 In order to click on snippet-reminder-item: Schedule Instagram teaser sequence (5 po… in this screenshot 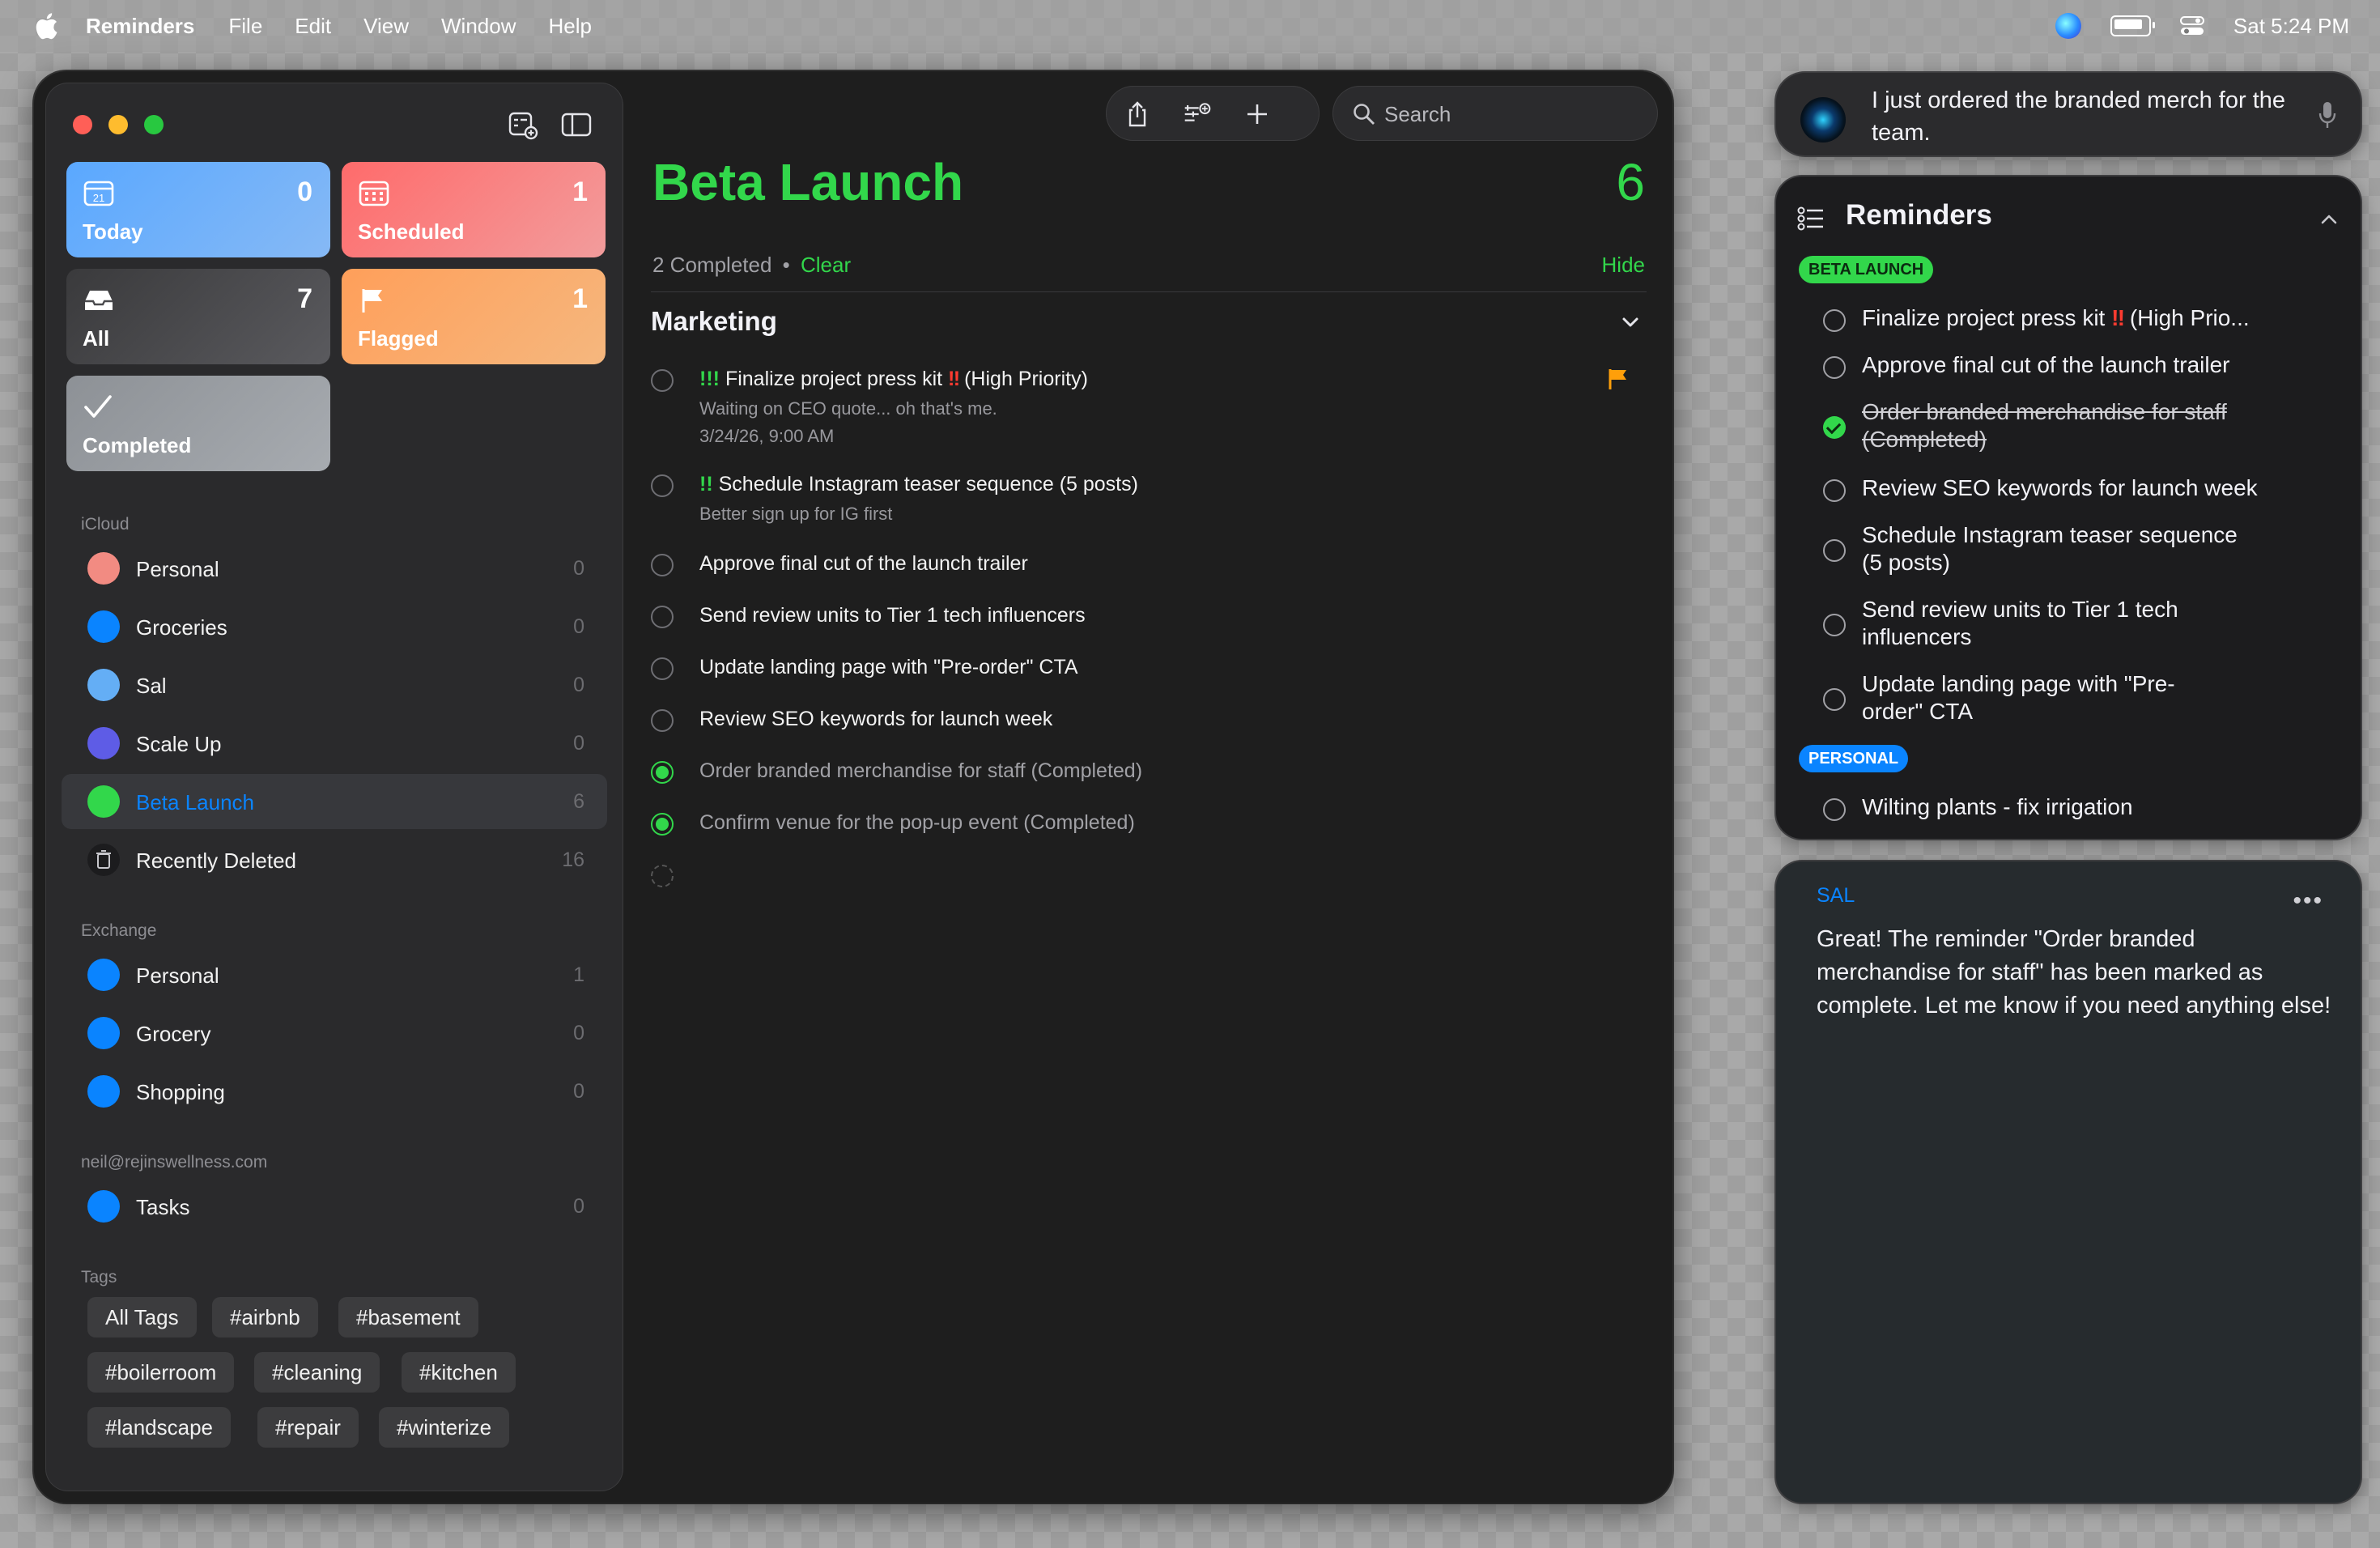, I will do `click(2074, 552)`.